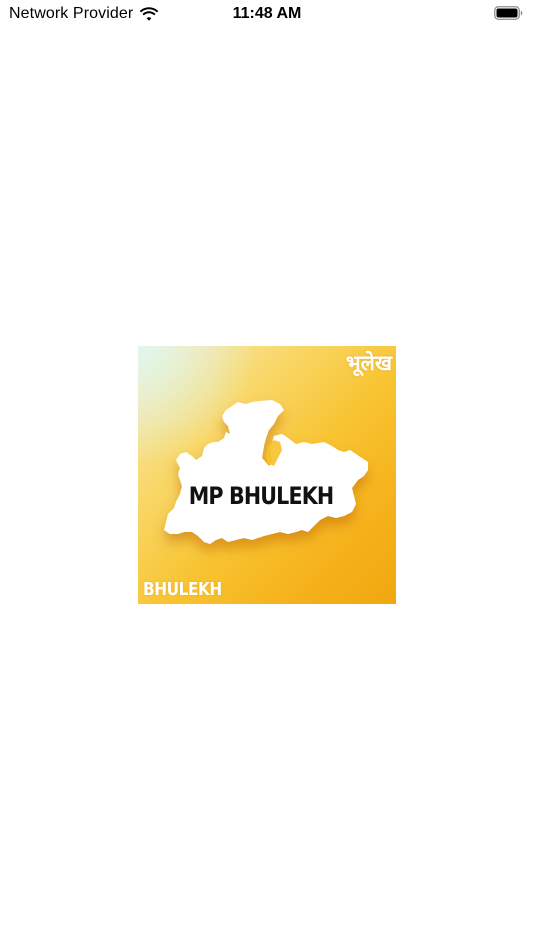  I want to click on status-time: 11:48 AM, so click(267, 13).